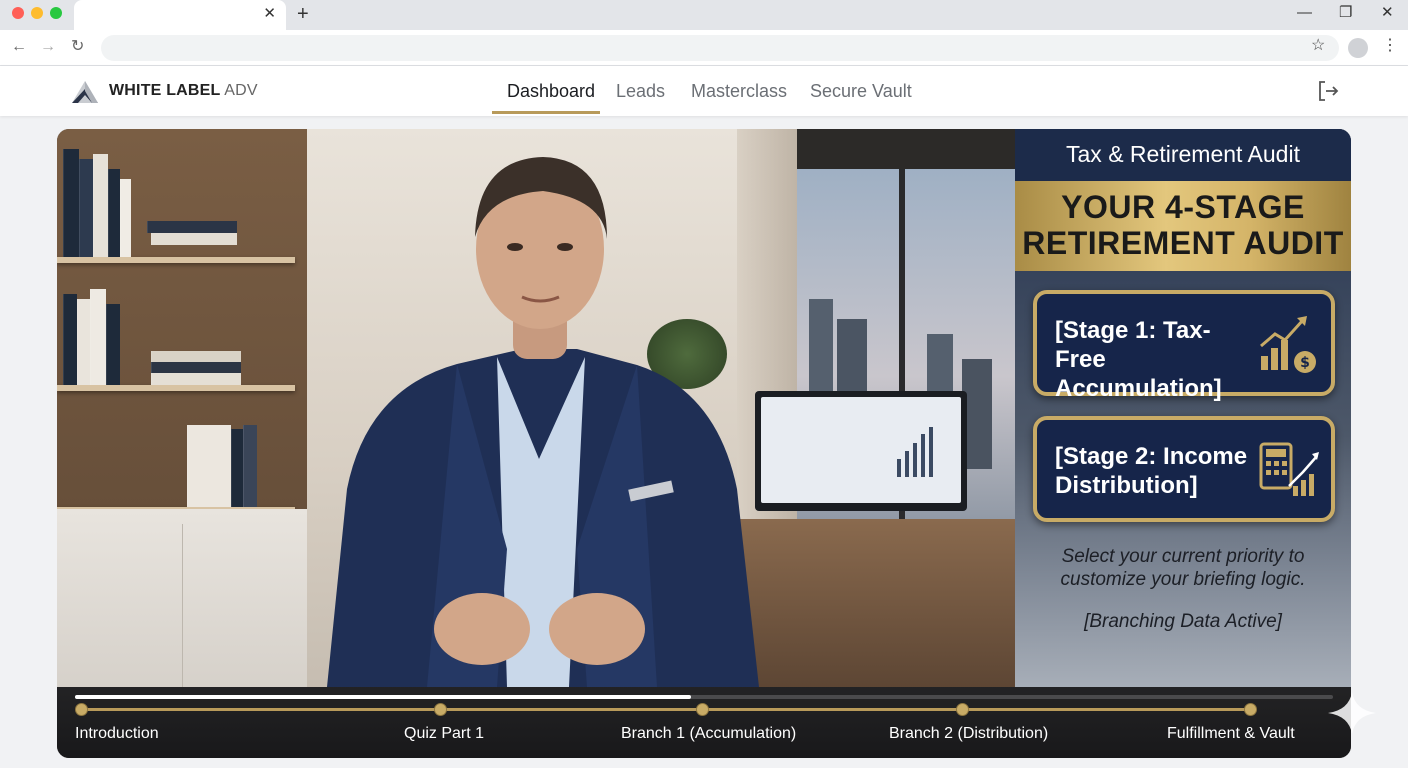 This screenshot has width=1408, height=768. I want to click on stage-1-label-line1: [Stage 1: Tax-Free, so click(1133, 345).